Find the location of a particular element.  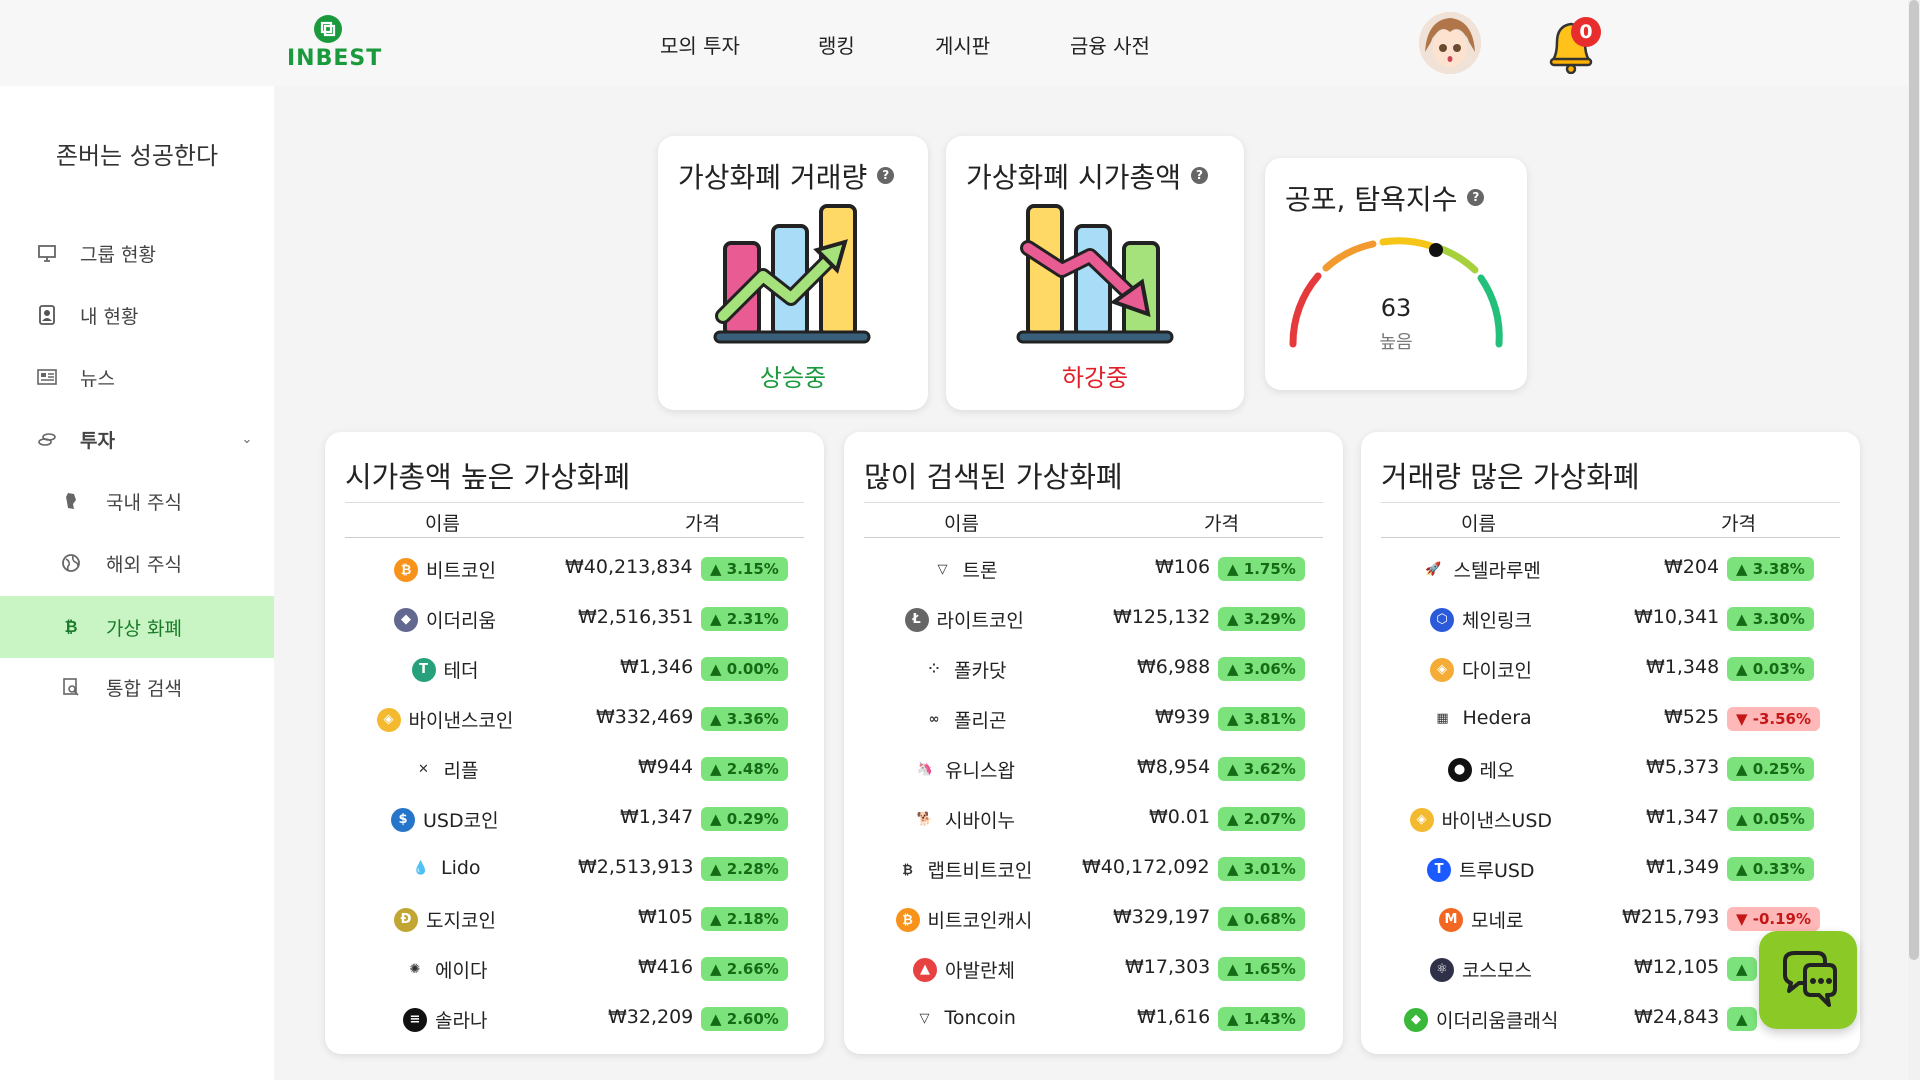

table-row: ▽ Toncoin ₩1,616 ▲ 1.43% is located at coordinates (1093, 1019).